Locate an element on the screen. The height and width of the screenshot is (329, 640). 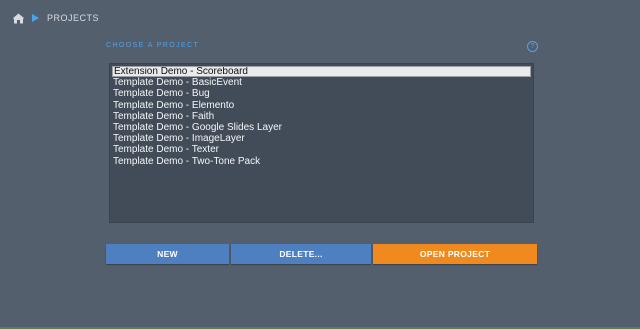
breadcrumb-current: PROJECTS is located at coordinates (73, 18).